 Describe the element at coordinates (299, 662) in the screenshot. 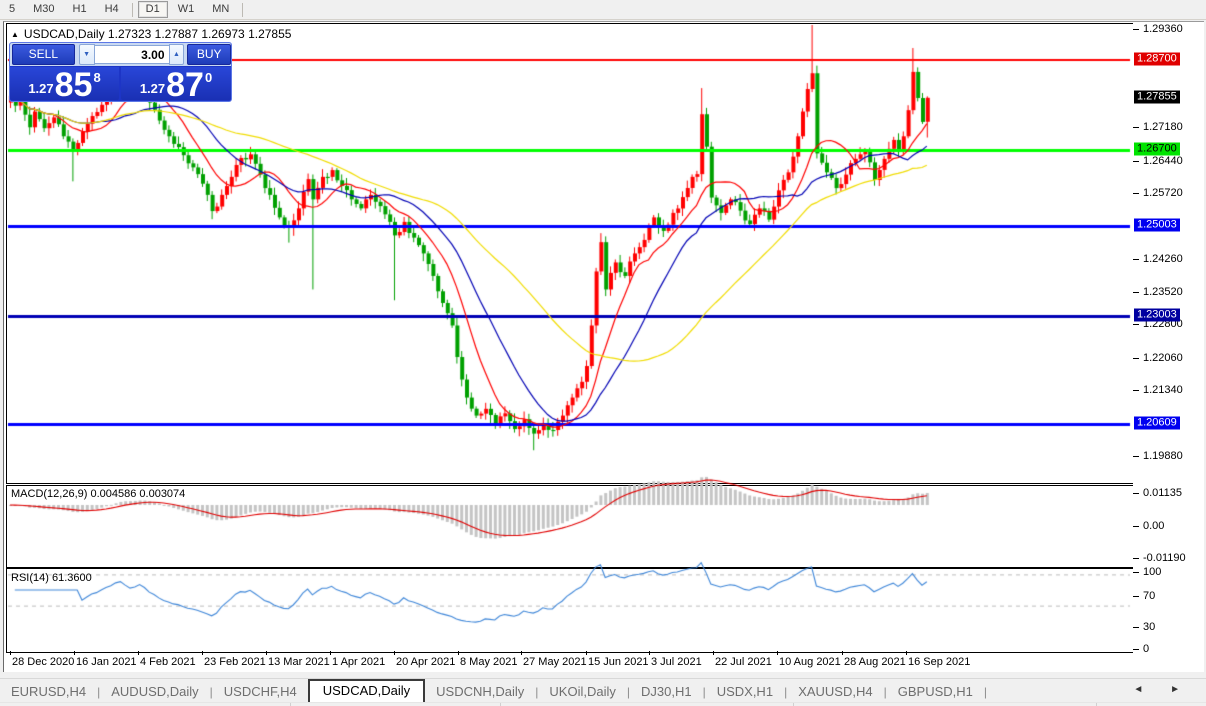

I see `date-tick-label: 13 Mar 2021` at that location.